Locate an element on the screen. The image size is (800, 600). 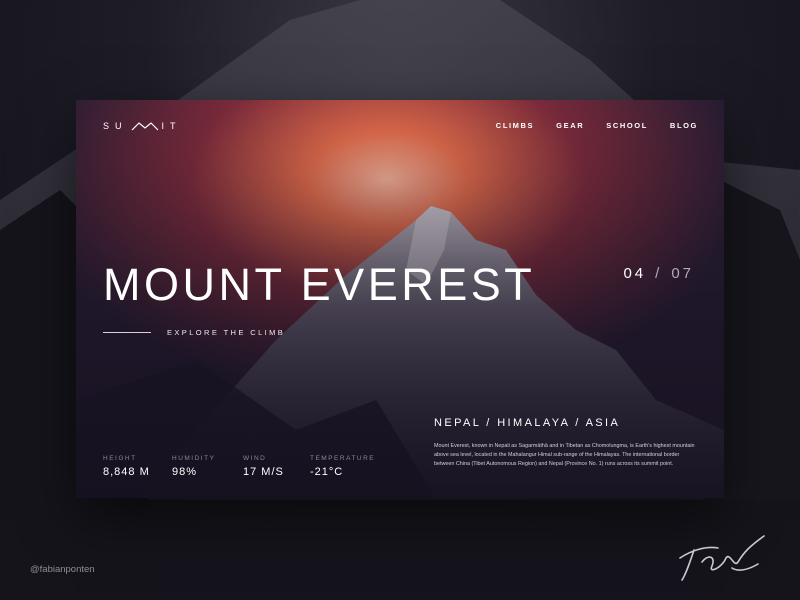
nav-school: SCHOOL is located at coordinates (627, 125).